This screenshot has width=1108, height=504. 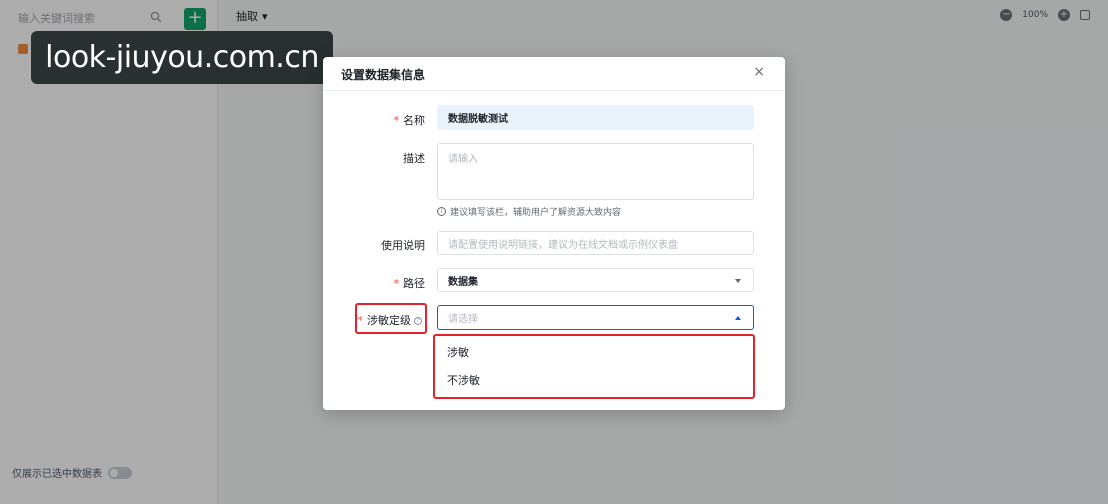 I want to click on level-label-text: 涉敏定级, so click(x=389, y=320).